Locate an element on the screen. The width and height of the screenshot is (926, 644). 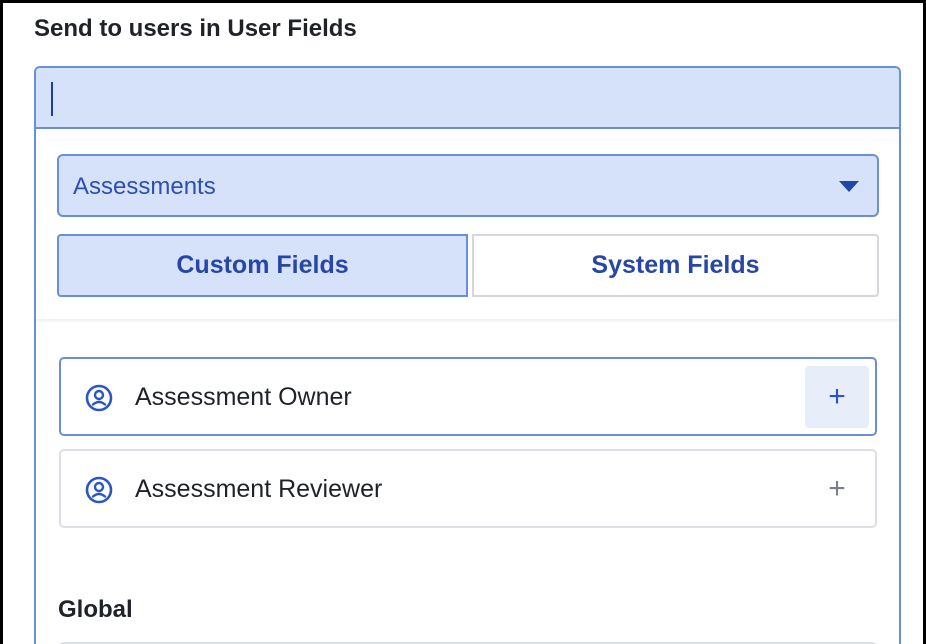
tab-custom-fields: Custom Fields is located at coordinates (262, 265).